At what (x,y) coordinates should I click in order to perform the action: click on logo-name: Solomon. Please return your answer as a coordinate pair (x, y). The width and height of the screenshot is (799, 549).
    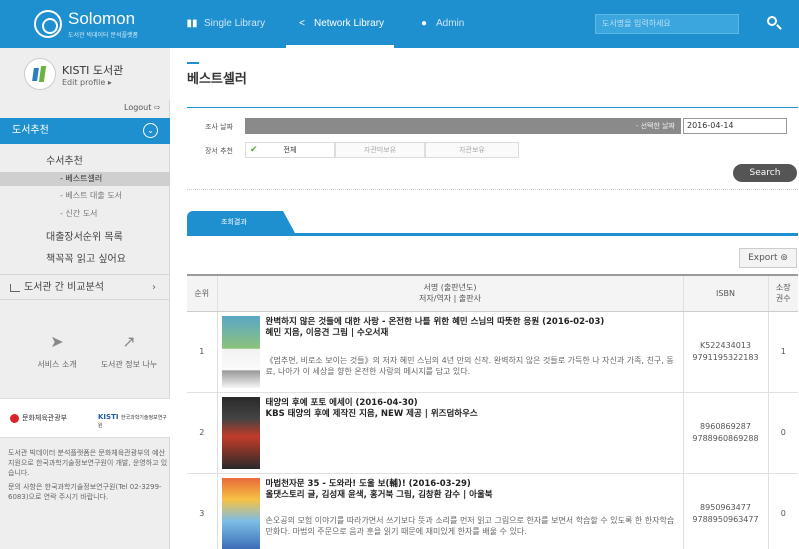
    Looking at the image, I should click on (102, 18).